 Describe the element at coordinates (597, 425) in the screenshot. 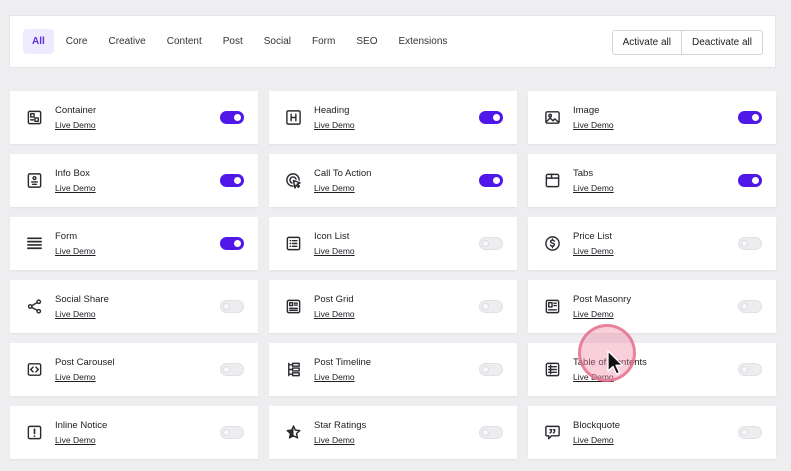

I see `widget-title: Blockquote` at that location.